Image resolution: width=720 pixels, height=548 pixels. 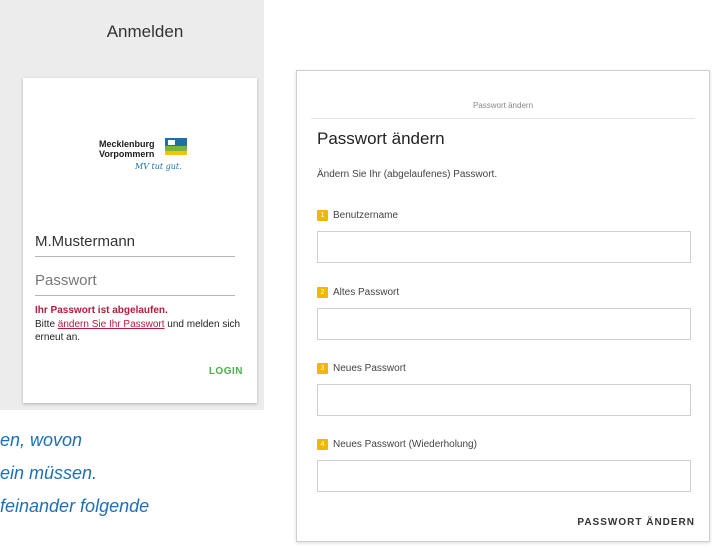 I want to click on page-description: Ändern Sie Ihr (abgelaufenes) Passwort., so click(x=407, y=174).